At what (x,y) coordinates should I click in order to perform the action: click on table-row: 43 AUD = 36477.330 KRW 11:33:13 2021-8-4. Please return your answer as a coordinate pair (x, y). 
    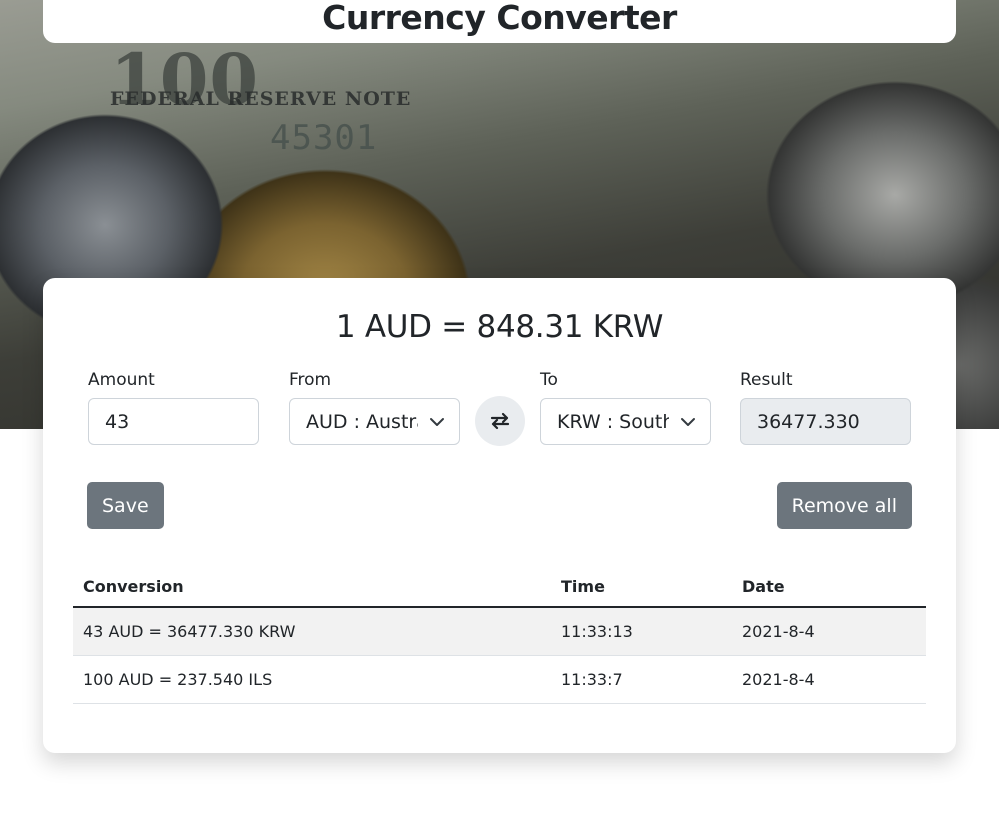
    Looking at the image, I should click on (499, 631).